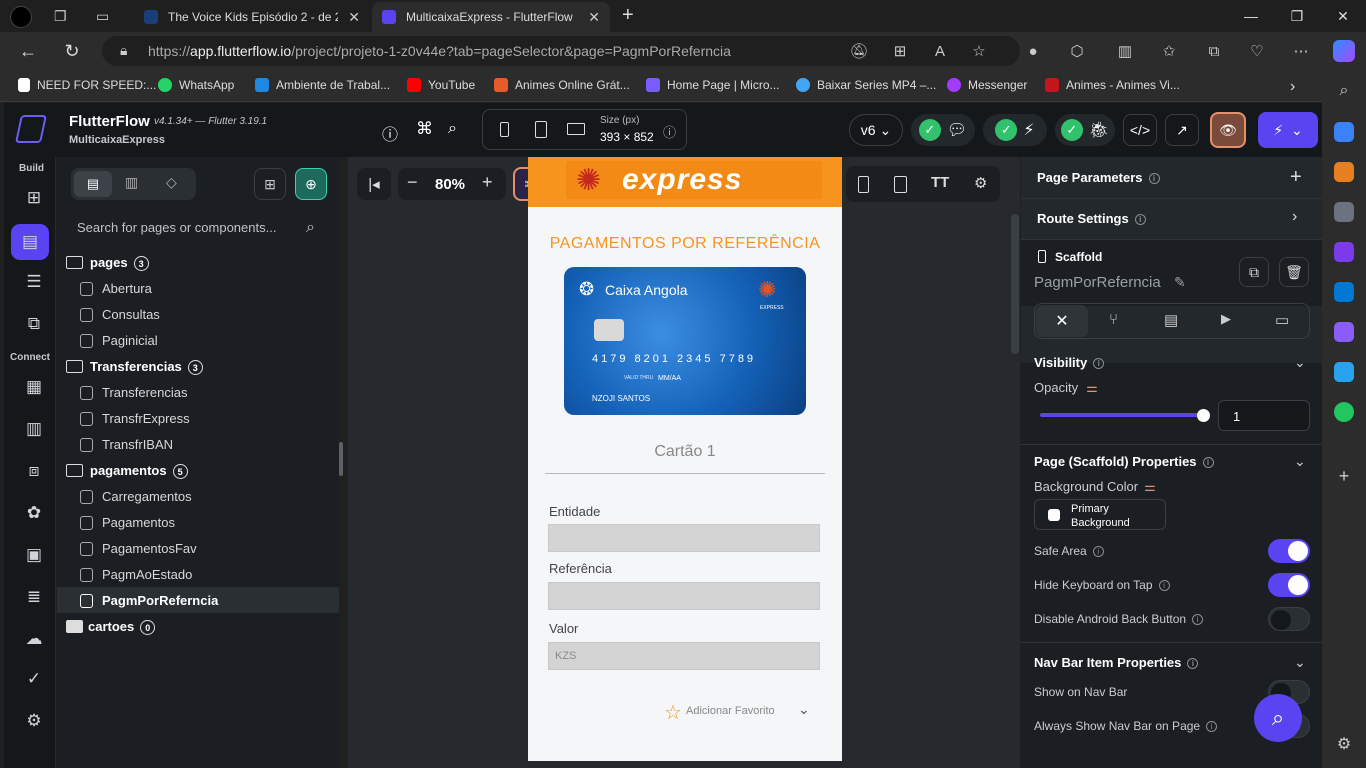 The width and height of the screenshot is (1366, 768). I want to click on page-item: TransfrExpress, so click(146, 418).